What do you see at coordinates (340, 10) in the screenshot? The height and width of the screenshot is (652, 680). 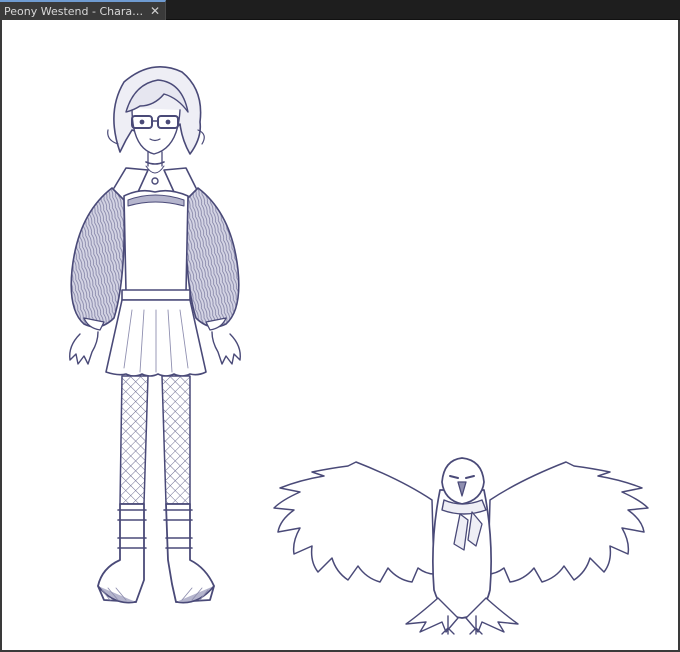 I see `document-tab-bar: Peony Westend - Character Sheet ✕` at bounding box center [340, 10].